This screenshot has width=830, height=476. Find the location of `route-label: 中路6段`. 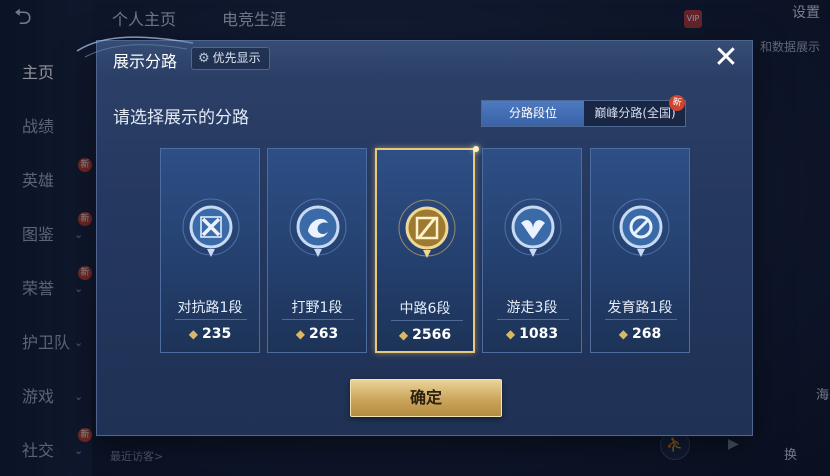

route-label: 中路6段 is located at coordinates (425, 309).